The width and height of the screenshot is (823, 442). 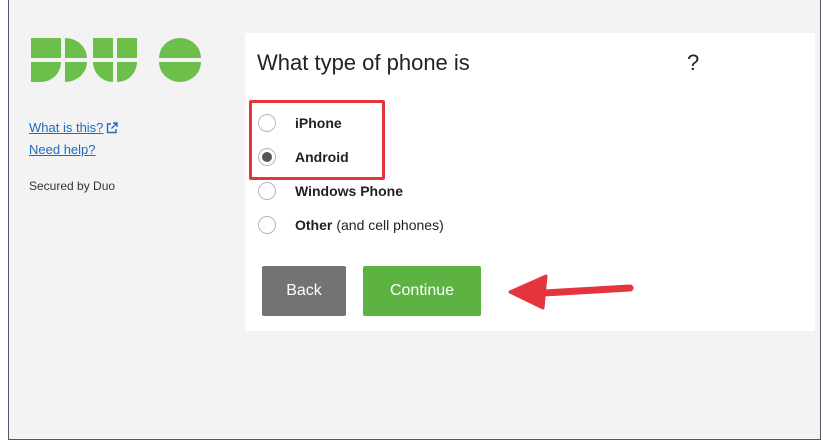 I want to click on option-label-windows-phone: Windows Phone, so click(x=349, y=191).